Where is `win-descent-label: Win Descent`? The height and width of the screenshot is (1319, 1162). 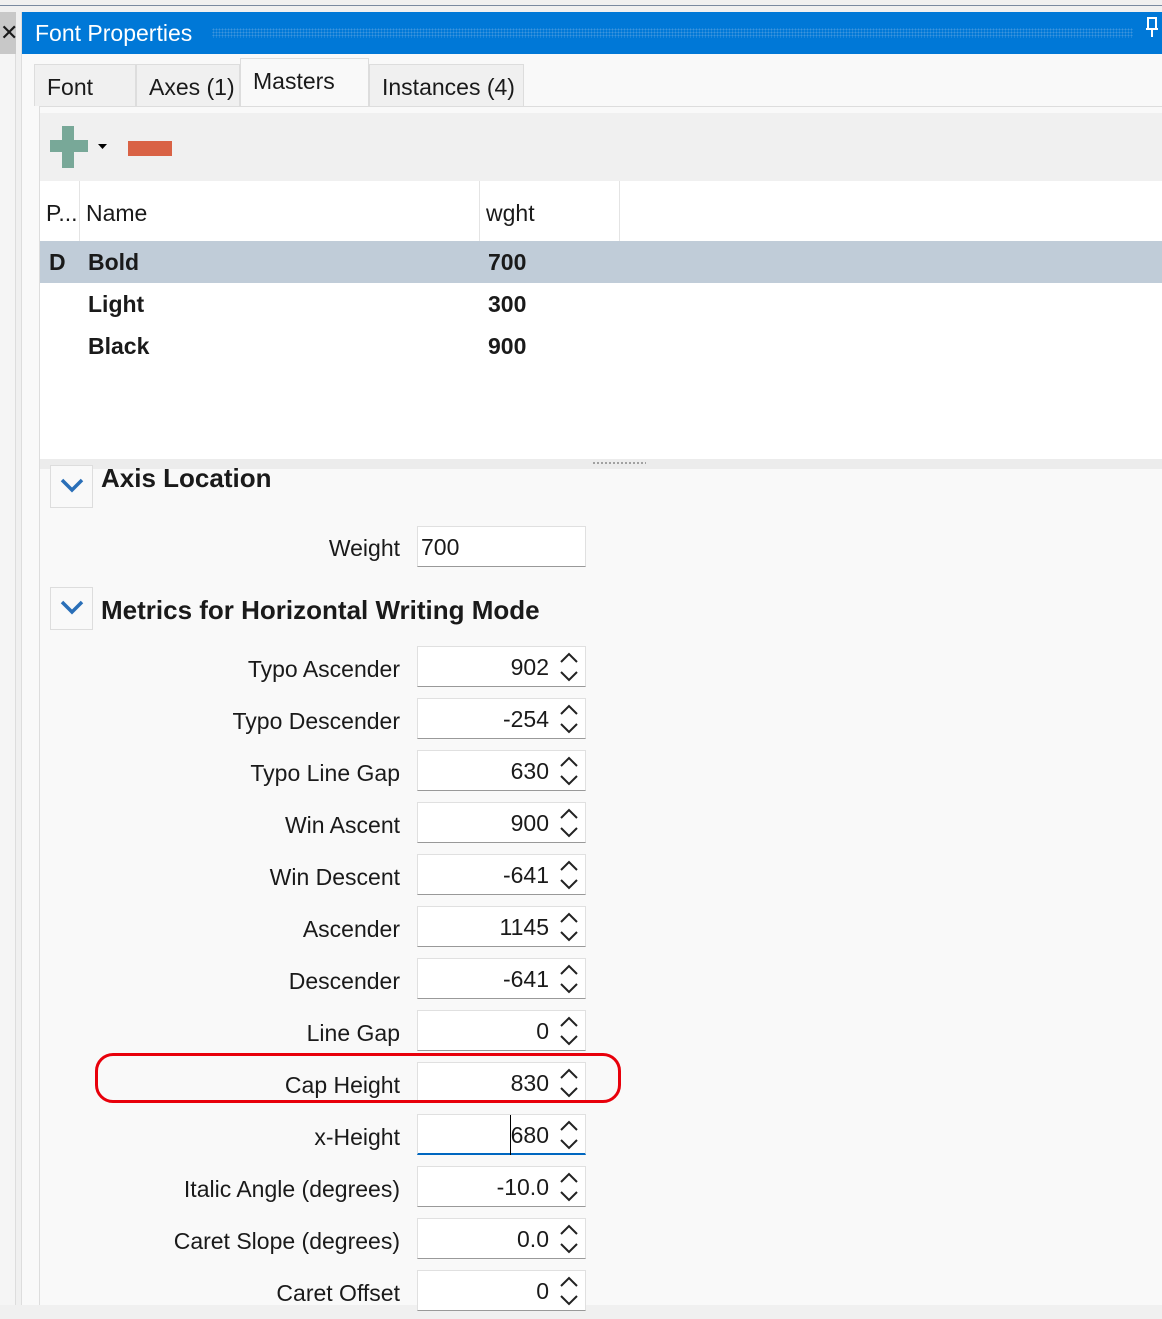
win-descent-label: Win Descent is located at coordinates (334, 877).